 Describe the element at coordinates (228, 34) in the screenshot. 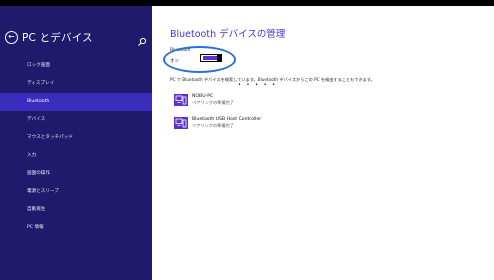

I see `page-title: Bluetooth デバイスの管理` at that location.